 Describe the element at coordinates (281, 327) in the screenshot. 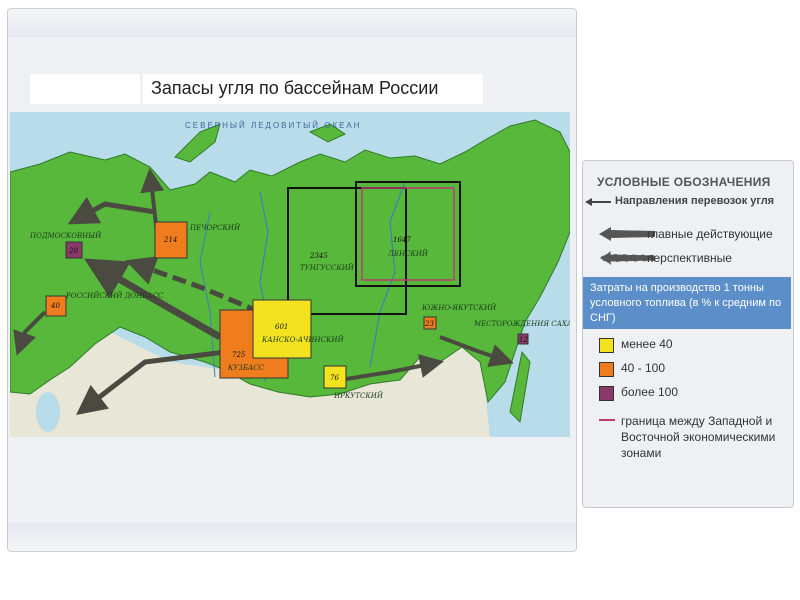

I see `basin-value-kansk: 601` at that location.